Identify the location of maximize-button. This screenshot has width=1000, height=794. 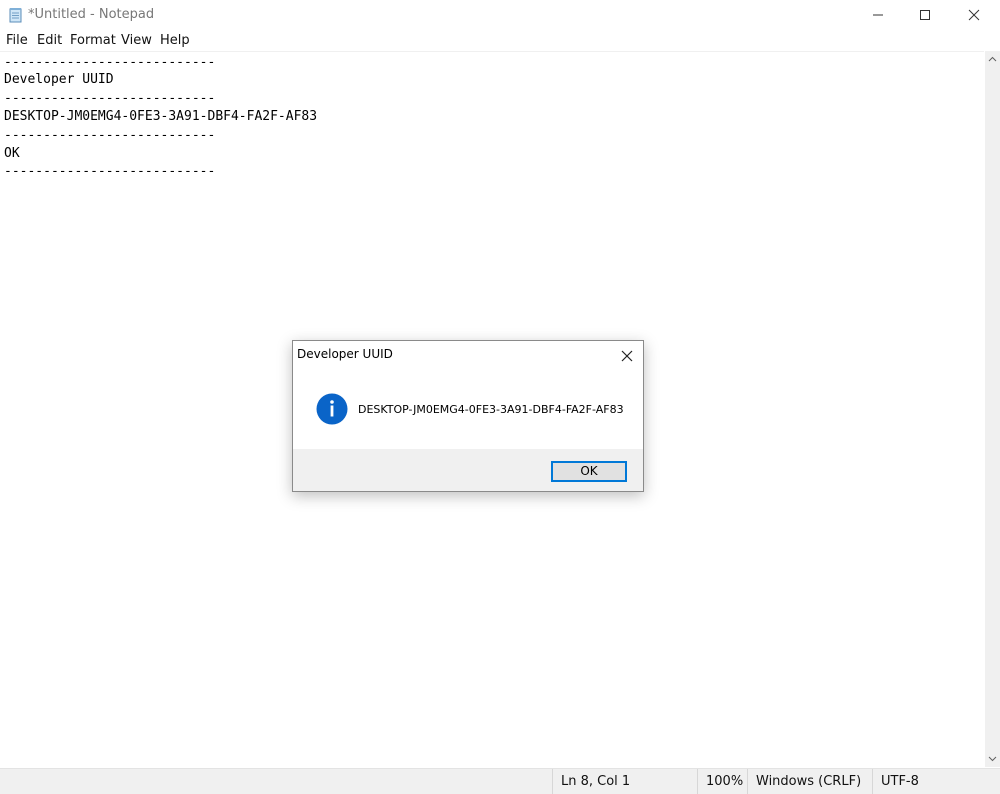
(925, 15).